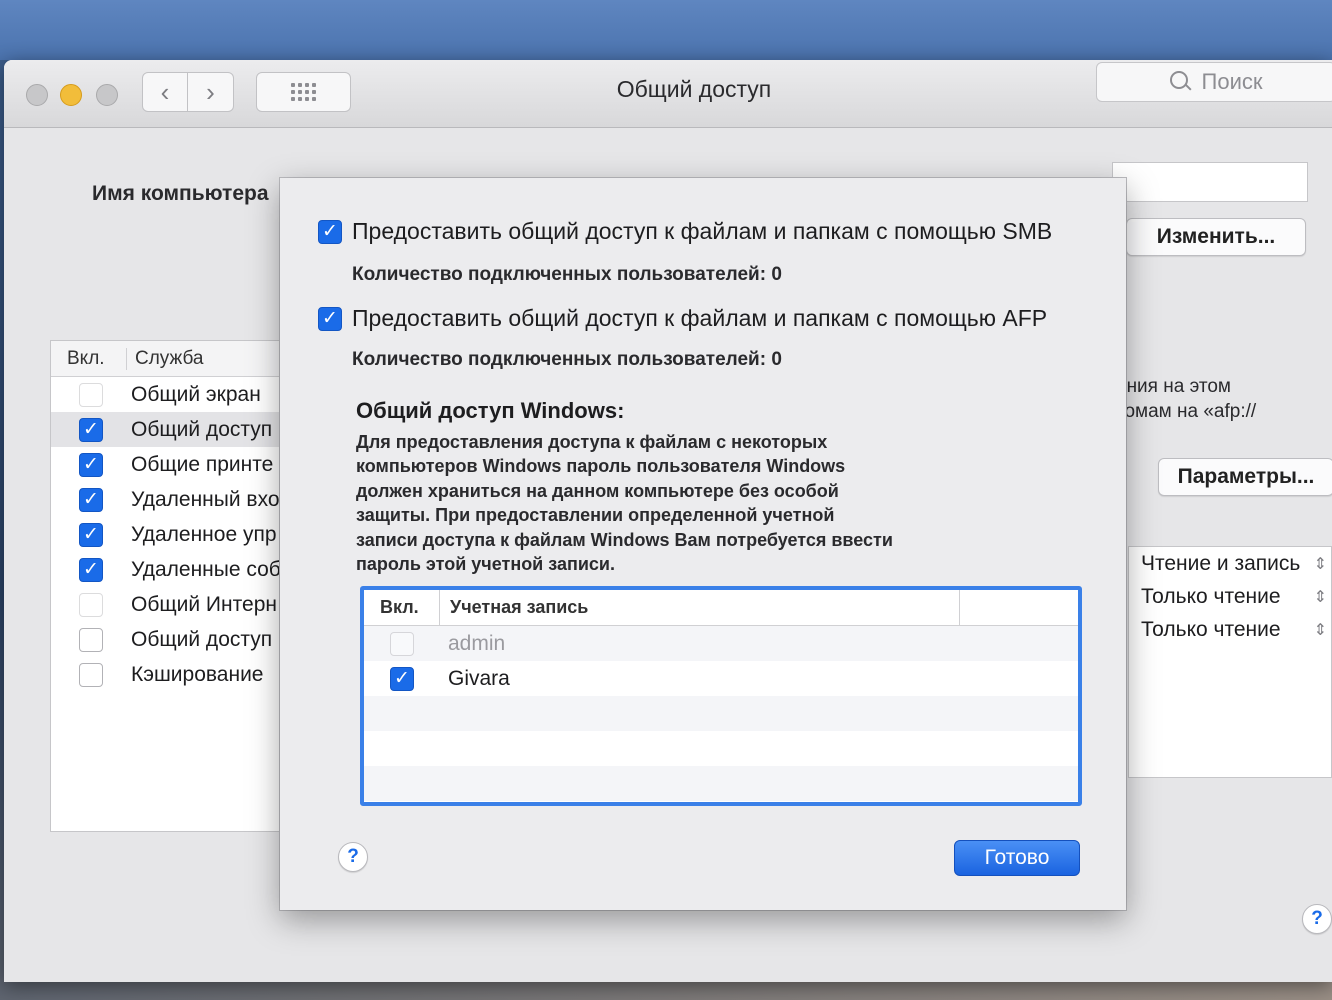 The width and height of the screenshot is (1332, 1000). I want to click on hint-line: ания на этом, so click(1173, 386).